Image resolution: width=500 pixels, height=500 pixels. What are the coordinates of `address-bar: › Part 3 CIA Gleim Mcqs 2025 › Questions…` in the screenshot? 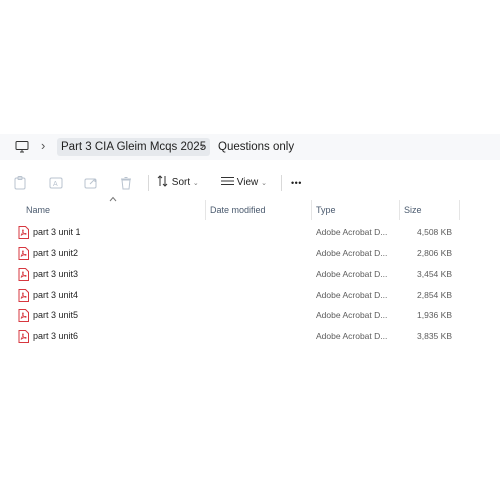 It's located at (250, 147).